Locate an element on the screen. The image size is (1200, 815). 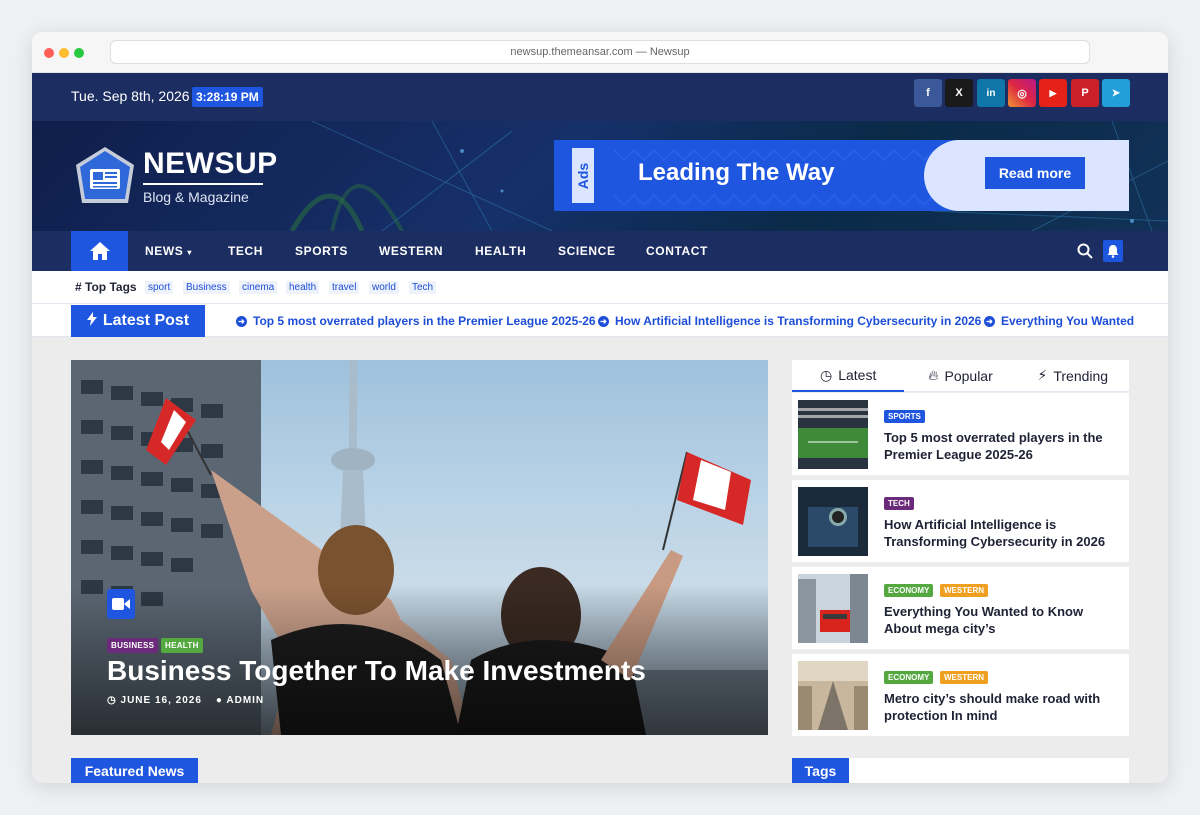
nav-item-news: NEWS ▾ is located at coordinates (168, 251).